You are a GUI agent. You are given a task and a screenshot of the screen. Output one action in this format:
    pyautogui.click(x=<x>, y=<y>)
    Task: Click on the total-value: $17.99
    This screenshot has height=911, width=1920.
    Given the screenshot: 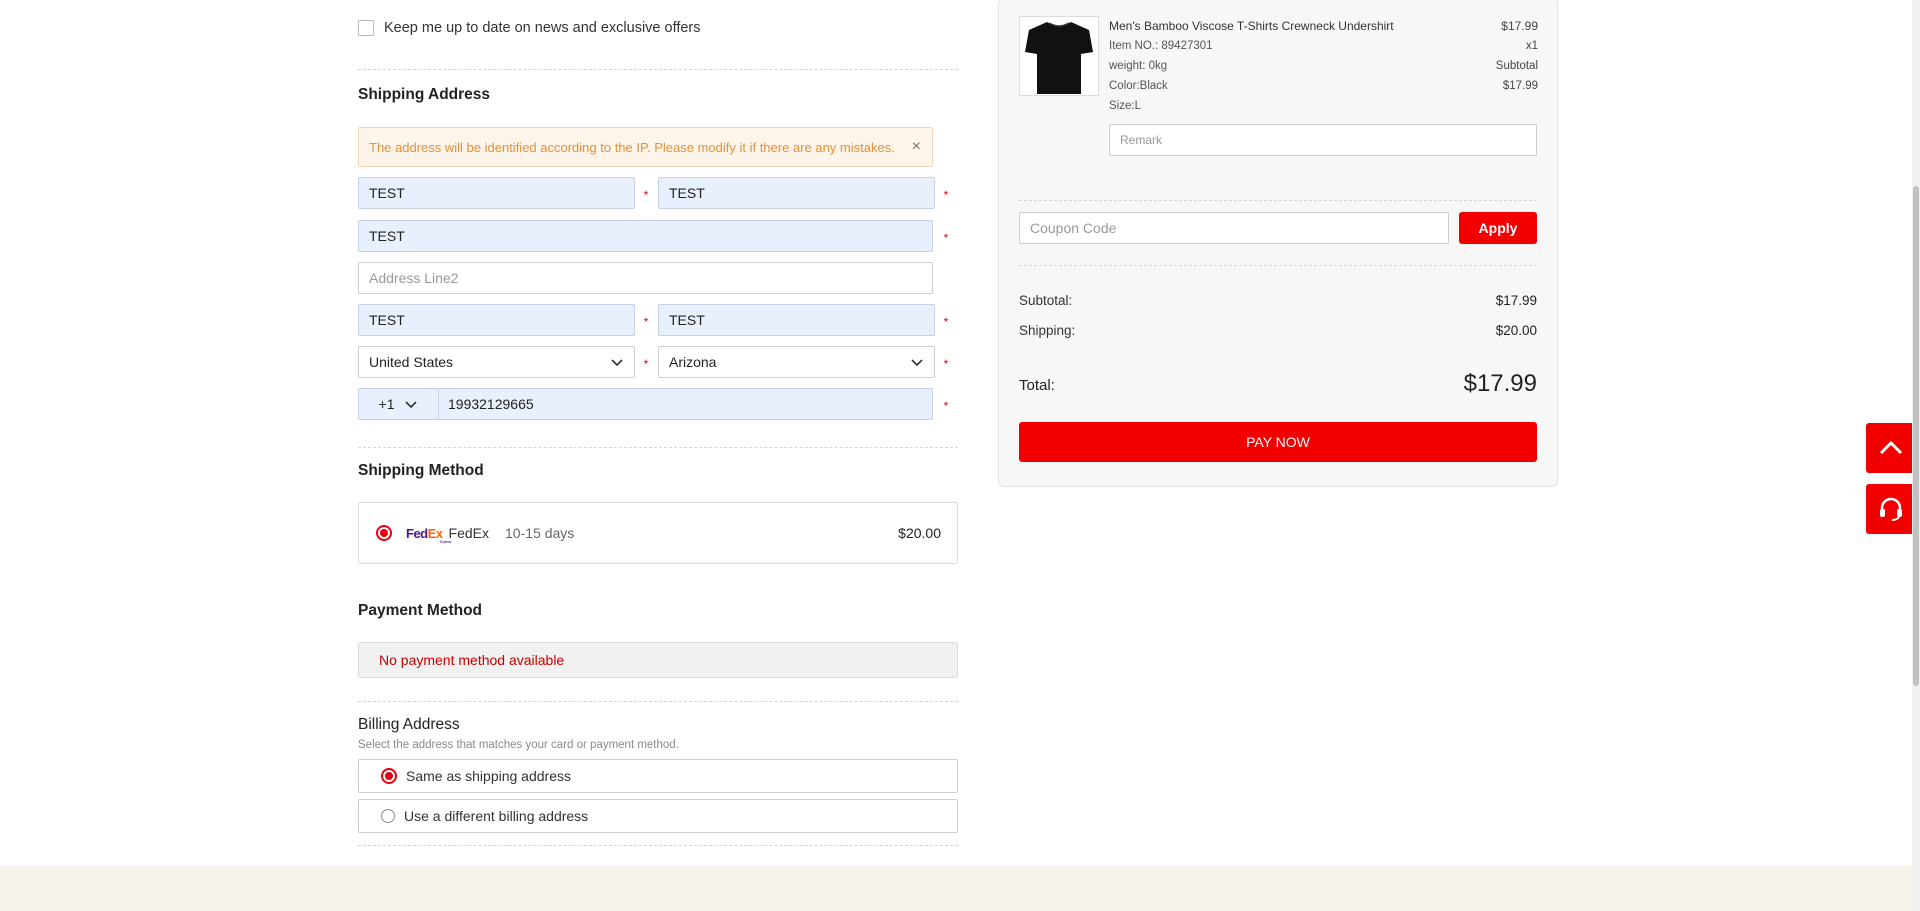 What is the action you would take?
    pyautogui.click(x=1500, y=383)
    